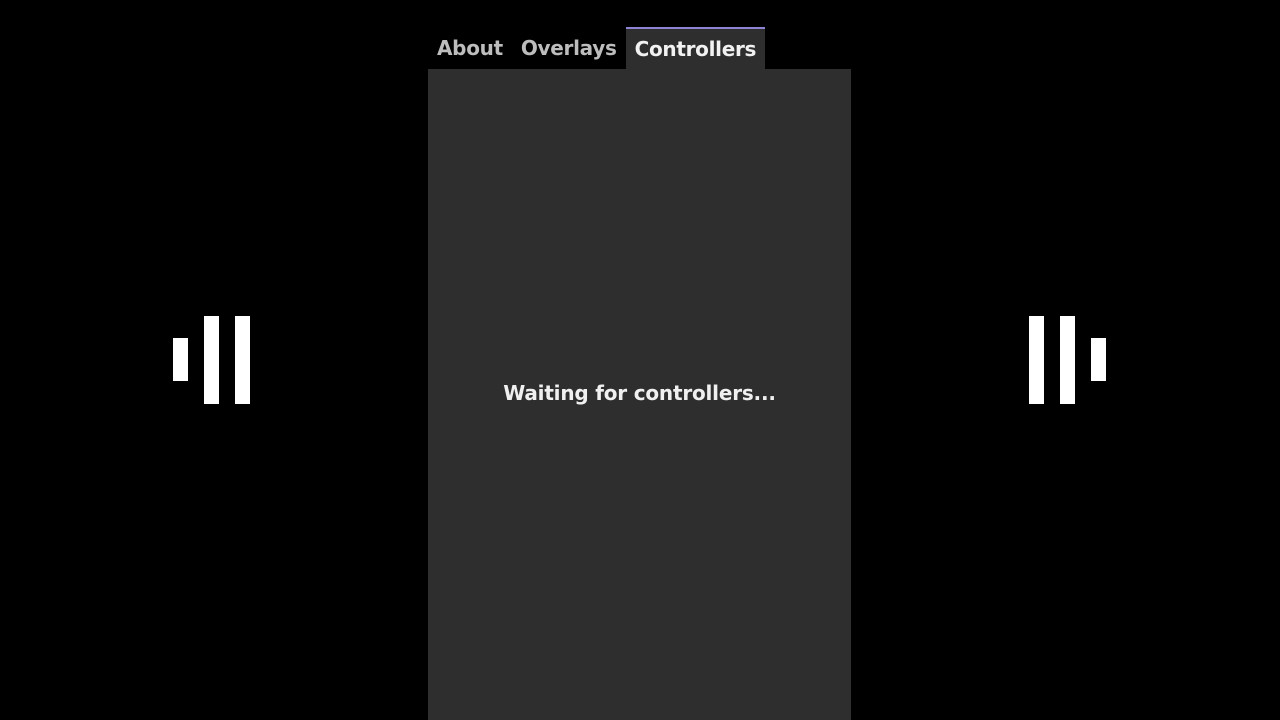 Image resolution: width=1280 pixels, height=720 pixels. What do you see at coordinates (569, 48) in the screenshot?
I see `tab-overlays: Overlays` at bounding box center [569, 48].